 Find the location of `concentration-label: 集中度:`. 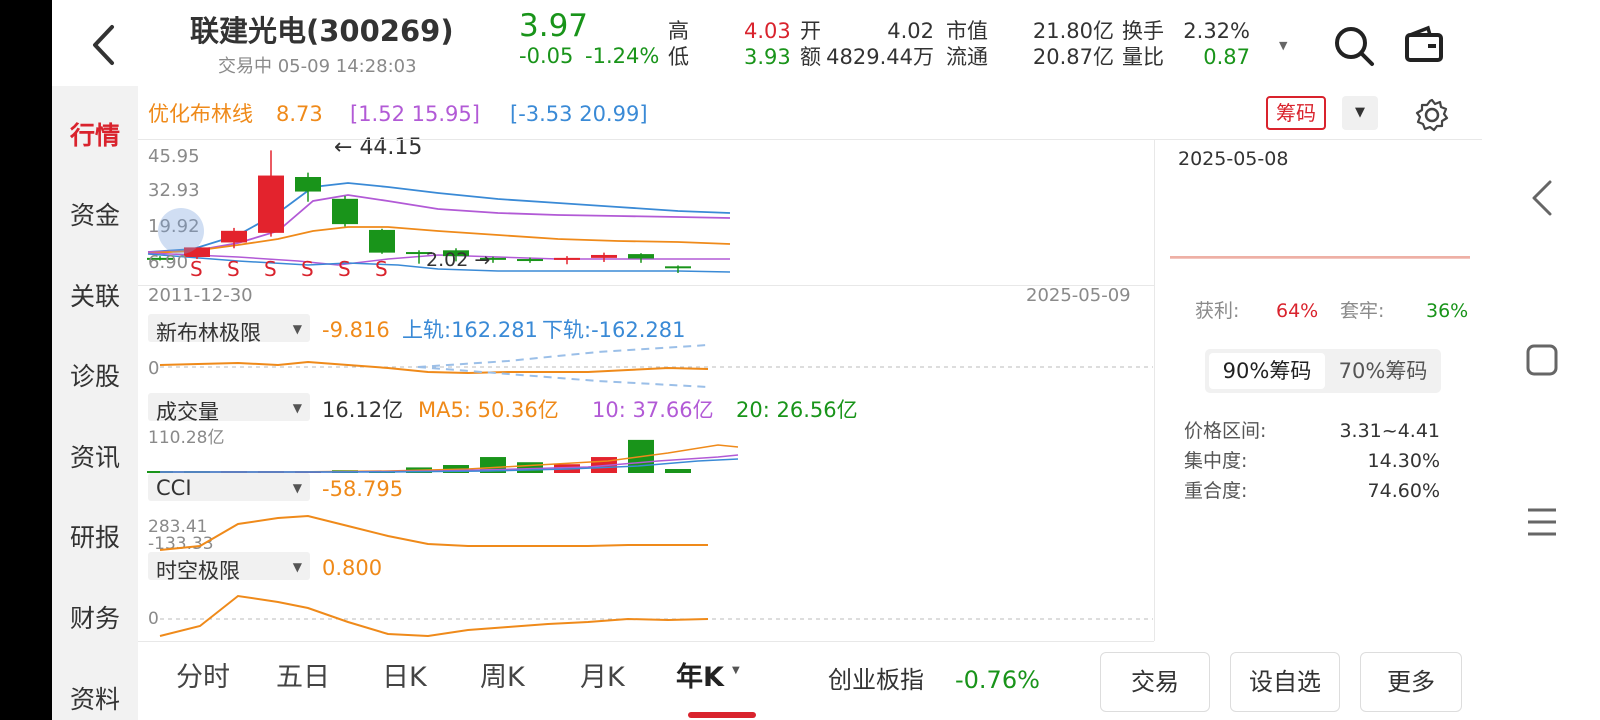

concentration-label: 集中度: is located at coordinates (1216, 461).